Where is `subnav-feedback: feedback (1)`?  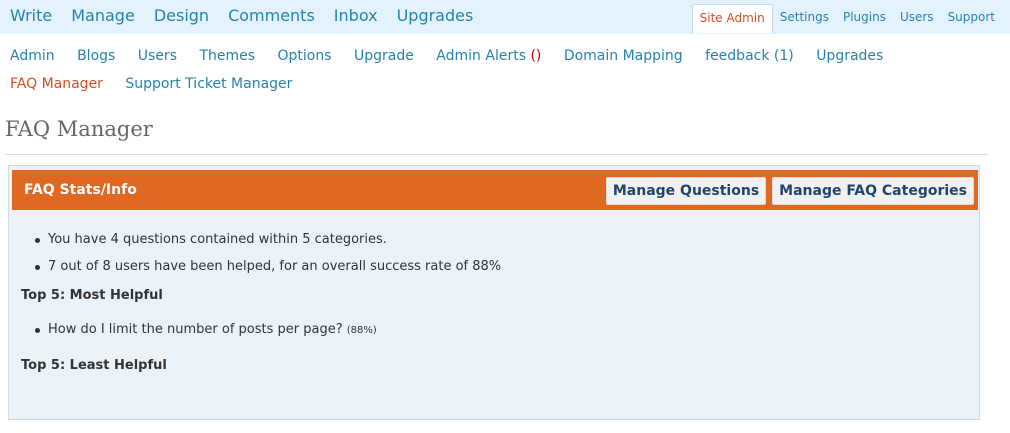 subnav-feedback: feedback (1) is located at coordinates (749, 56).